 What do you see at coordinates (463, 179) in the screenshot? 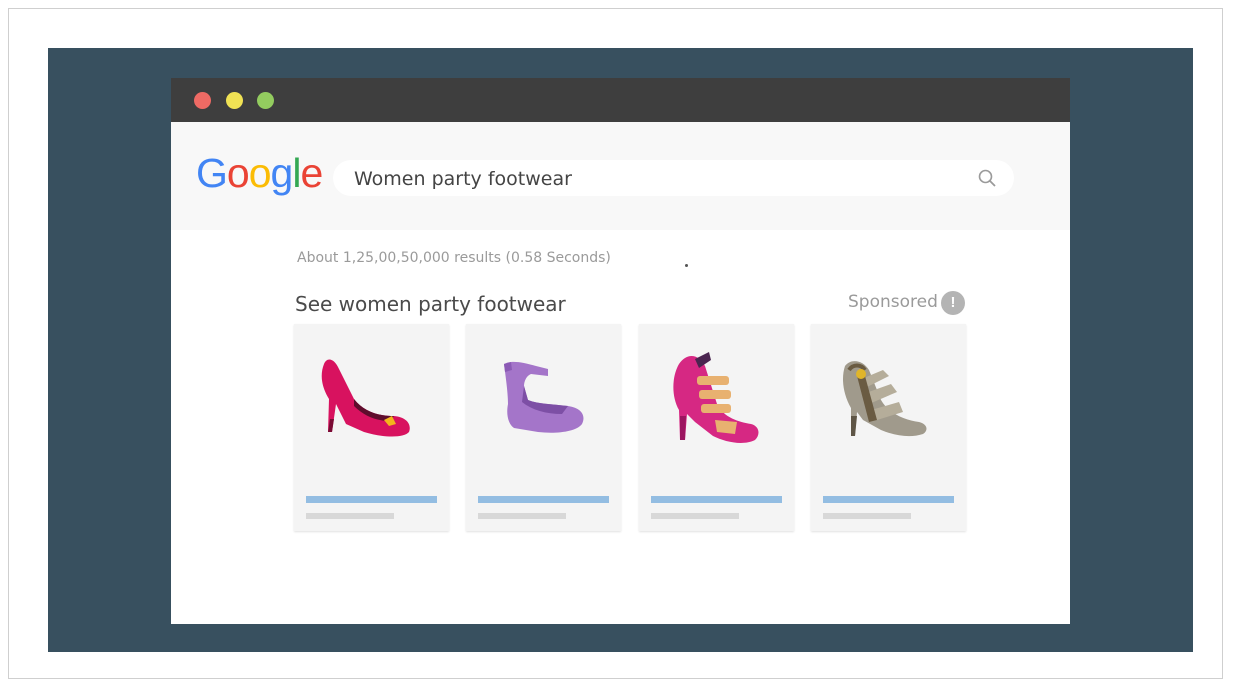
I see `search-query-text: Women party footwear` at bounding box center [463, 179].